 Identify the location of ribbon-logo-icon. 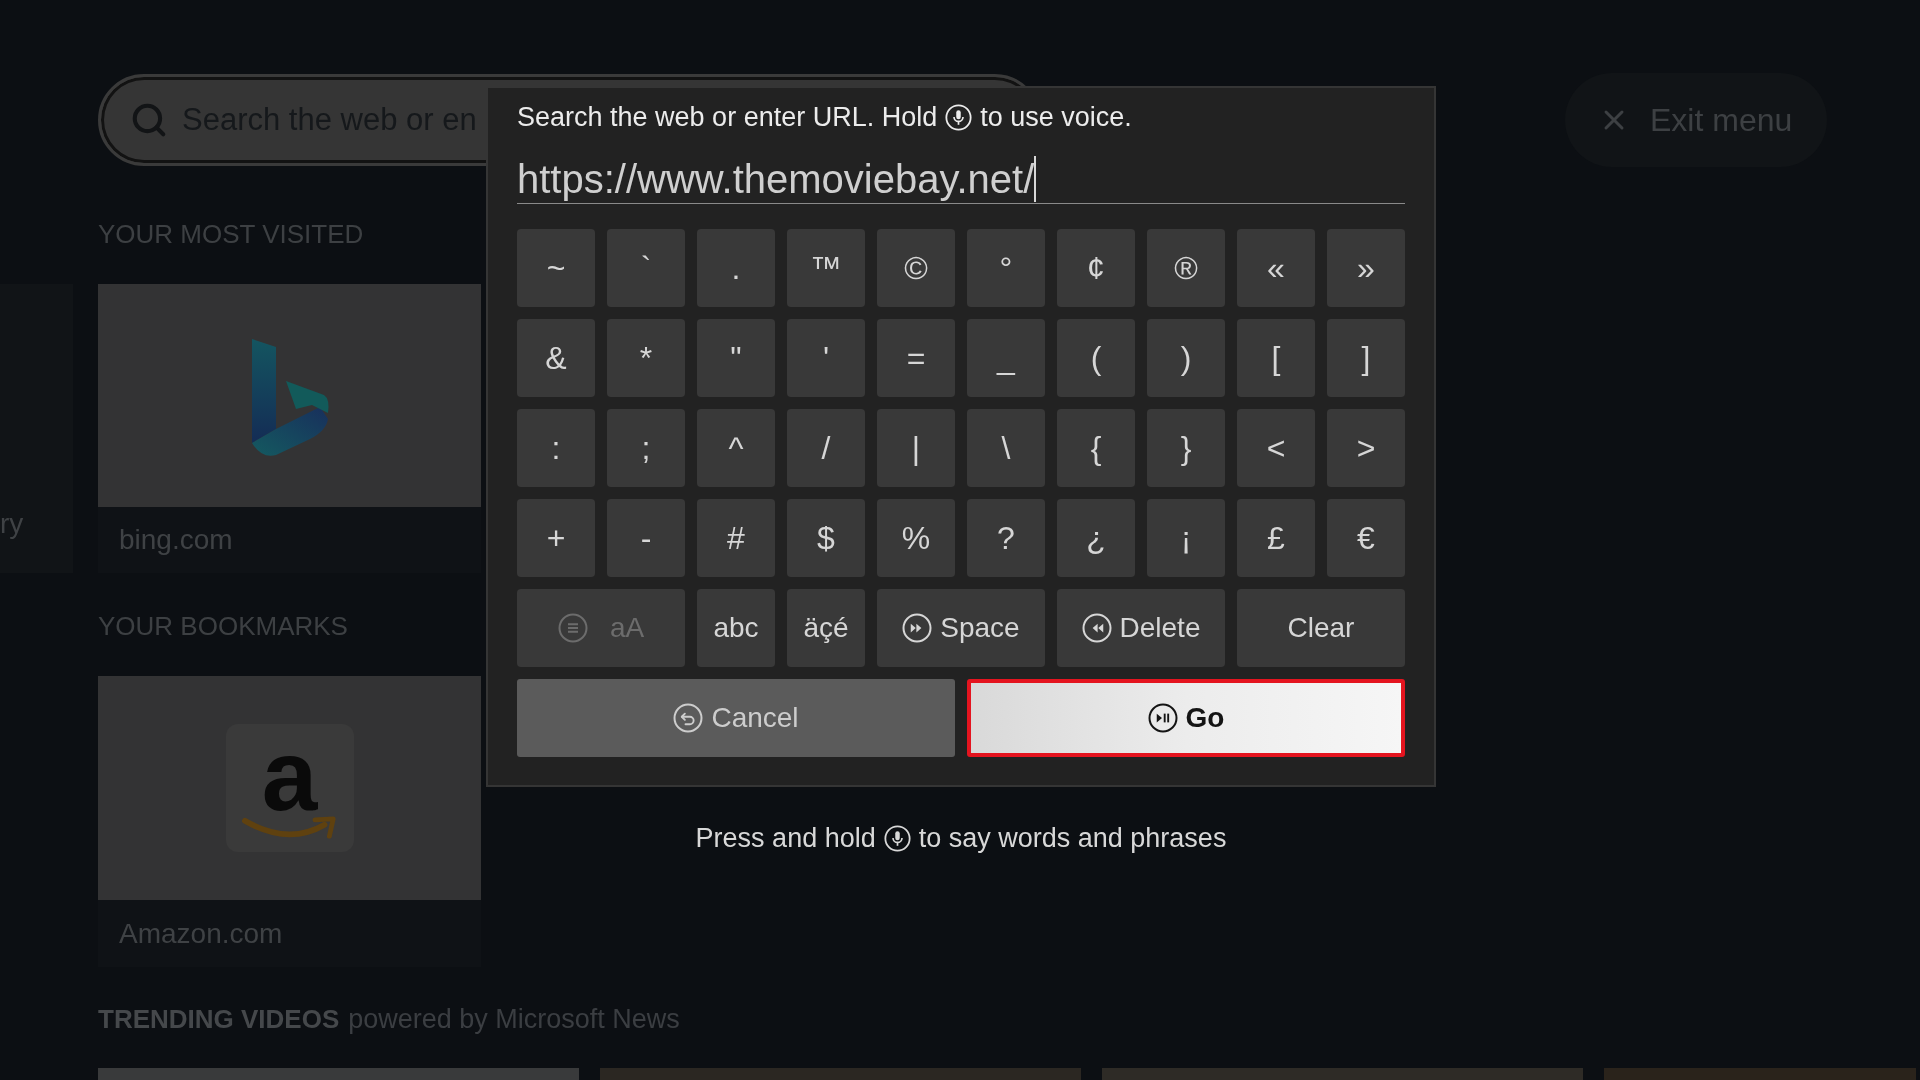
(289, 398).